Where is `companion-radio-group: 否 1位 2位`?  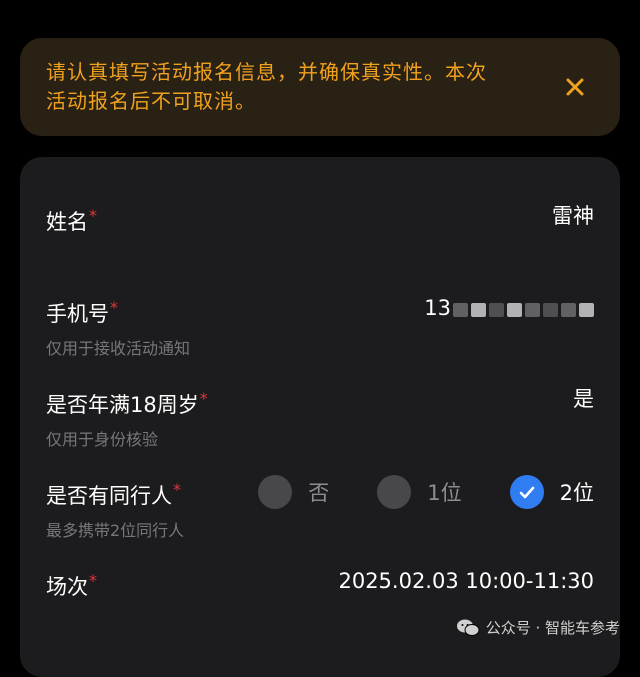
companion-radio-group: 否 1位 2位 is located at coordinates (402, 492).